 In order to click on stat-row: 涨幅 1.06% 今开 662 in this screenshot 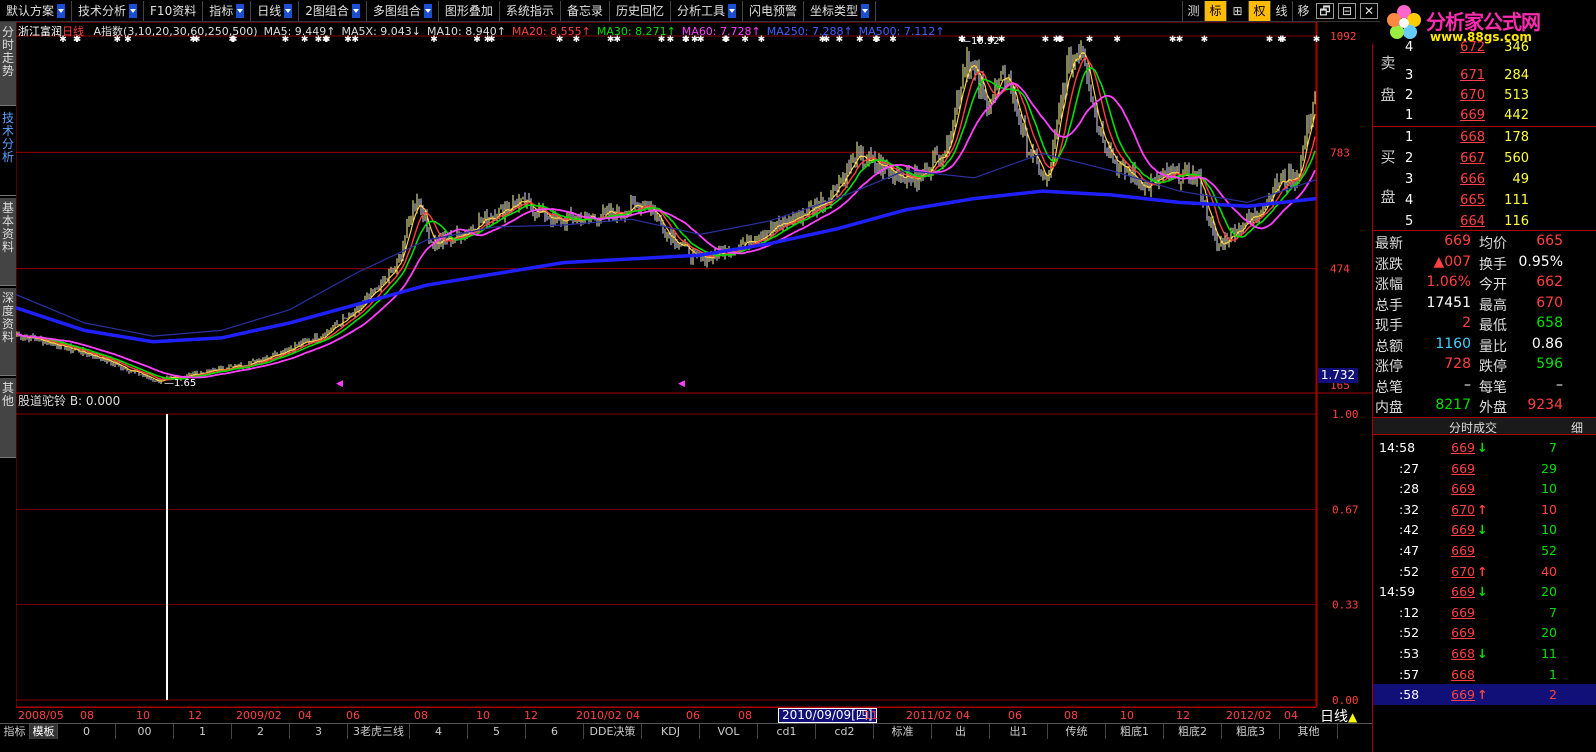, I will do `click(1484, 282)`.